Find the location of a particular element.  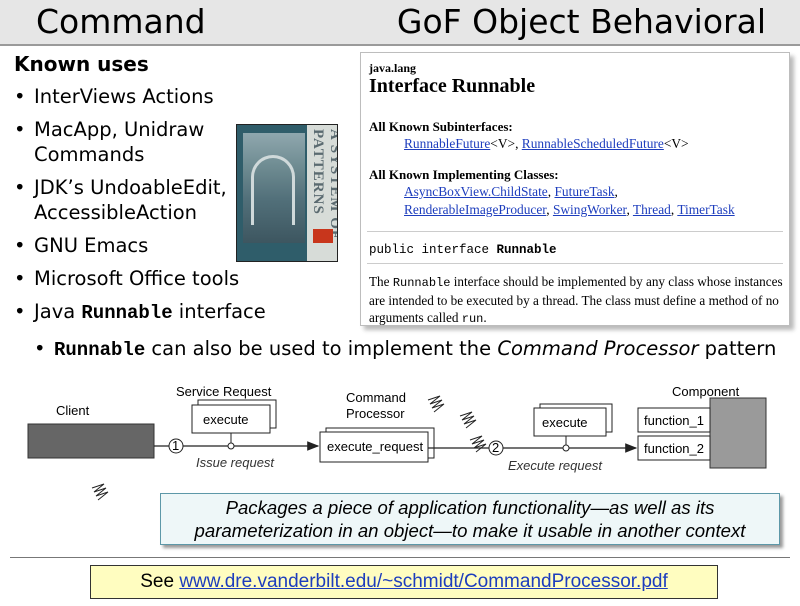

known-uses-heading: Known uses is located at coordinates (81, 64).